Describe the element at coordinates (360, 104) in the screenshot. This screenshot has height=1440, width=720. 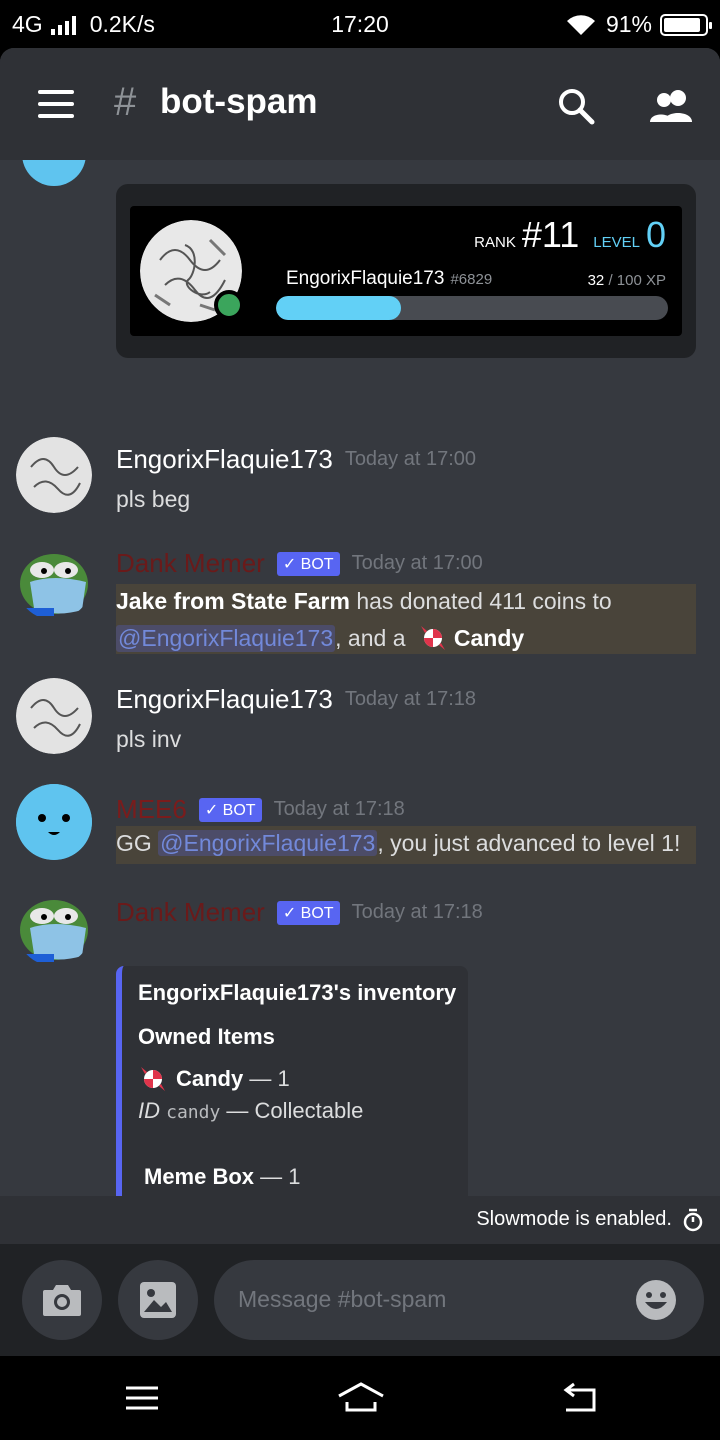
I see `channel-header: # bot-spam` at that location.